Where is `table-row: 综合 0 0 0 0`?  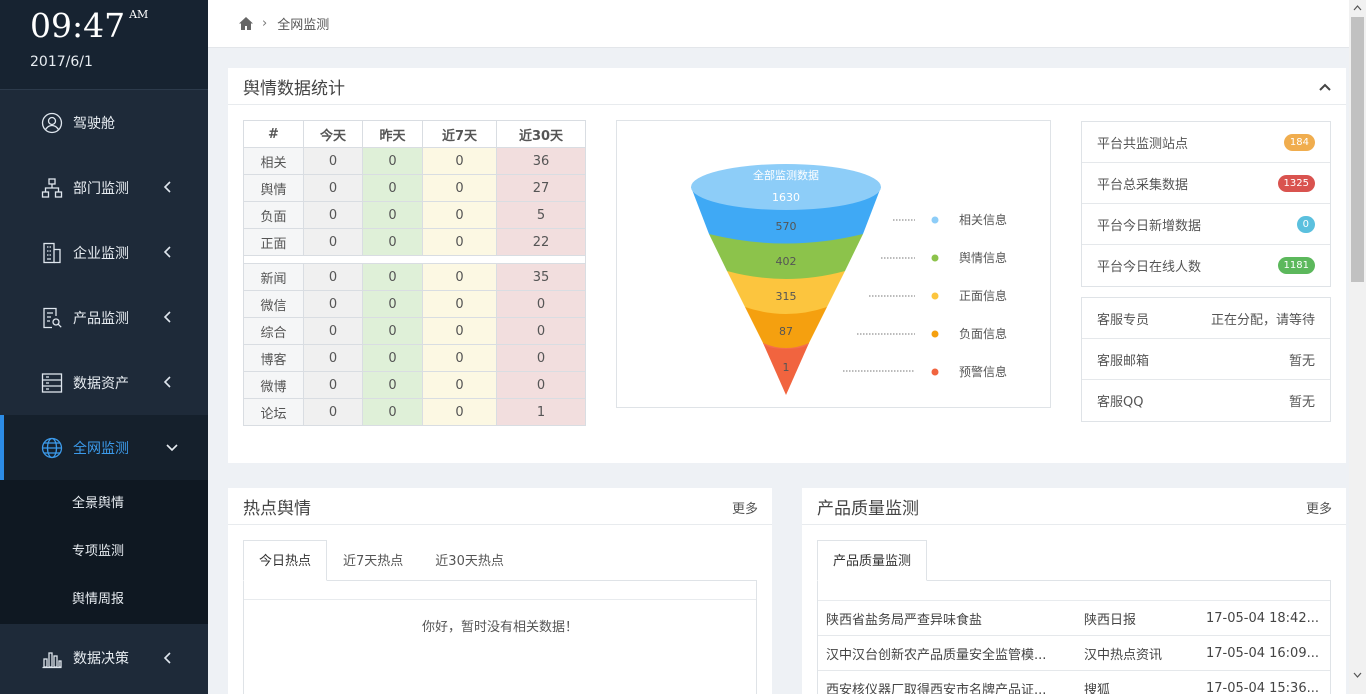
table-row: 综合 0 0 0 0 is located at coordinates (414, 331).